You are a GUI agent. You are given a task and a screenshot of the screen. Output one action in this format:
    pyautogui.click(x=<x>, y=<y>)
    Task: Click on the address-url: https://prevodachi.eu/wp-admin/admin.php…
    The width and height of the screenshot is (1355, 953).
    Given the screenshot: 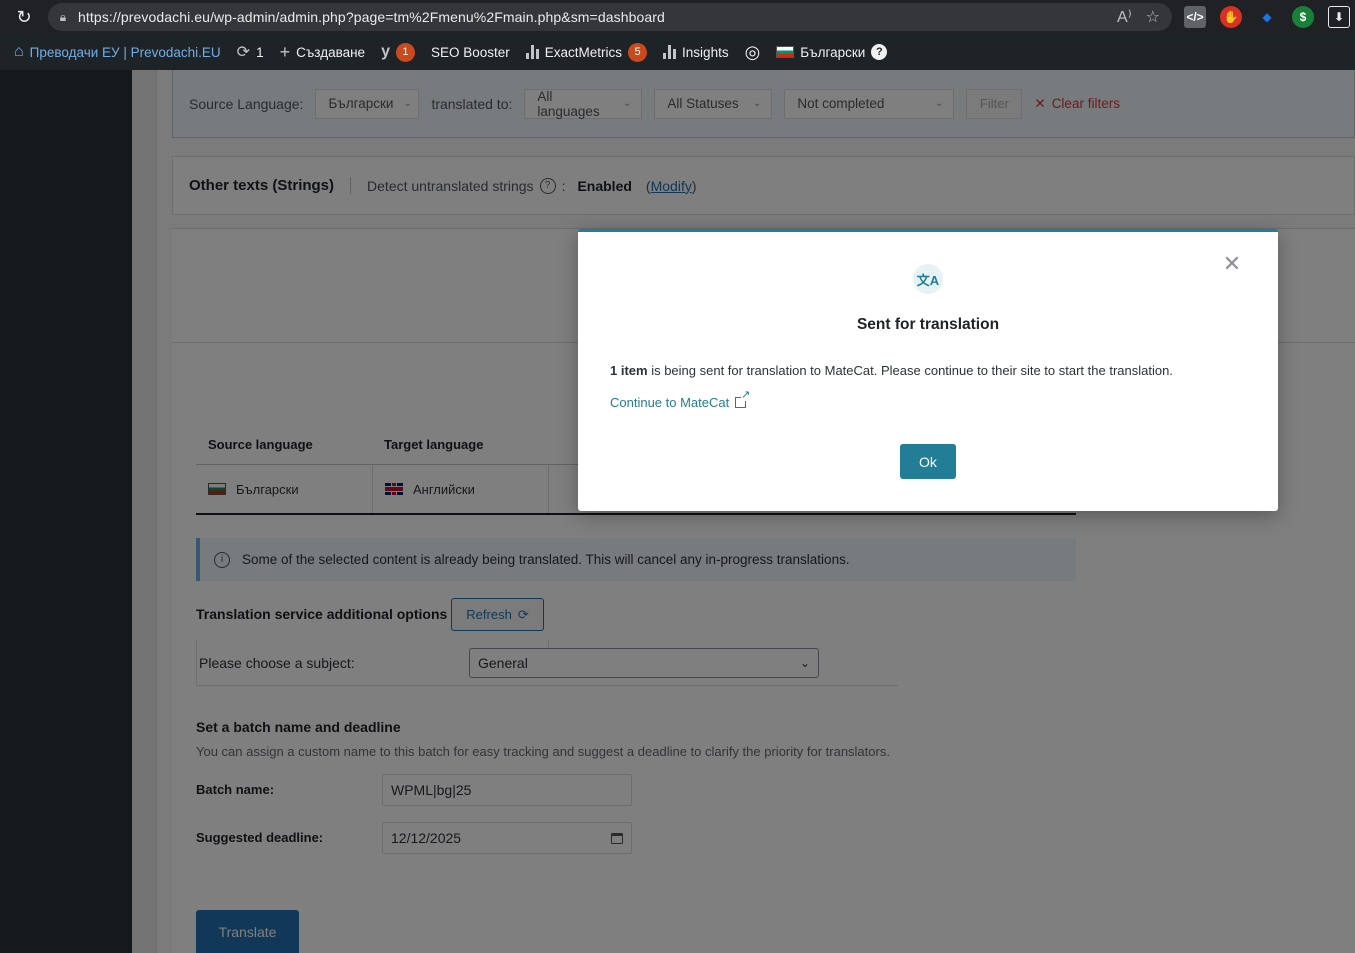 What is the action you would take?
    pyautogui.click(x=371, y=17)
    